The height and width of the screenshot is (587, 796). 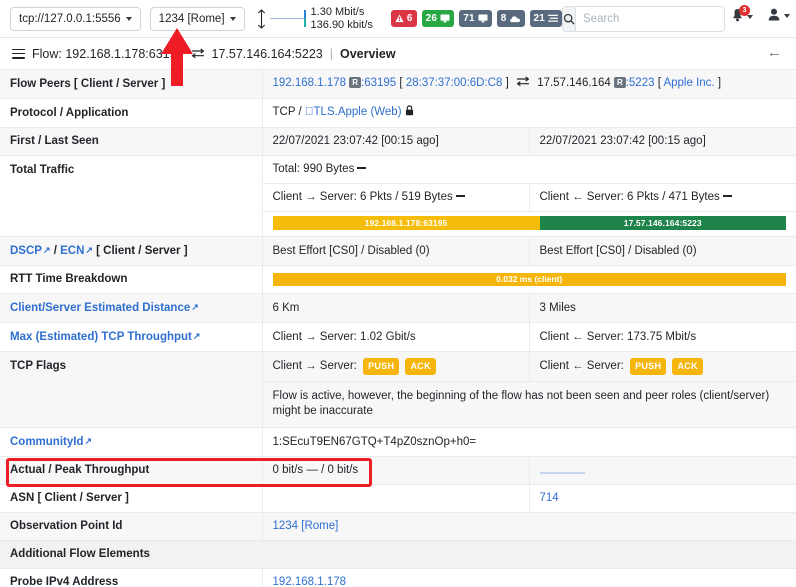 I want to click on community-id-value: 1:SEcuT9EN67GTQ+T4pZ0sznOp+h0=, so click(x=529, y=442).